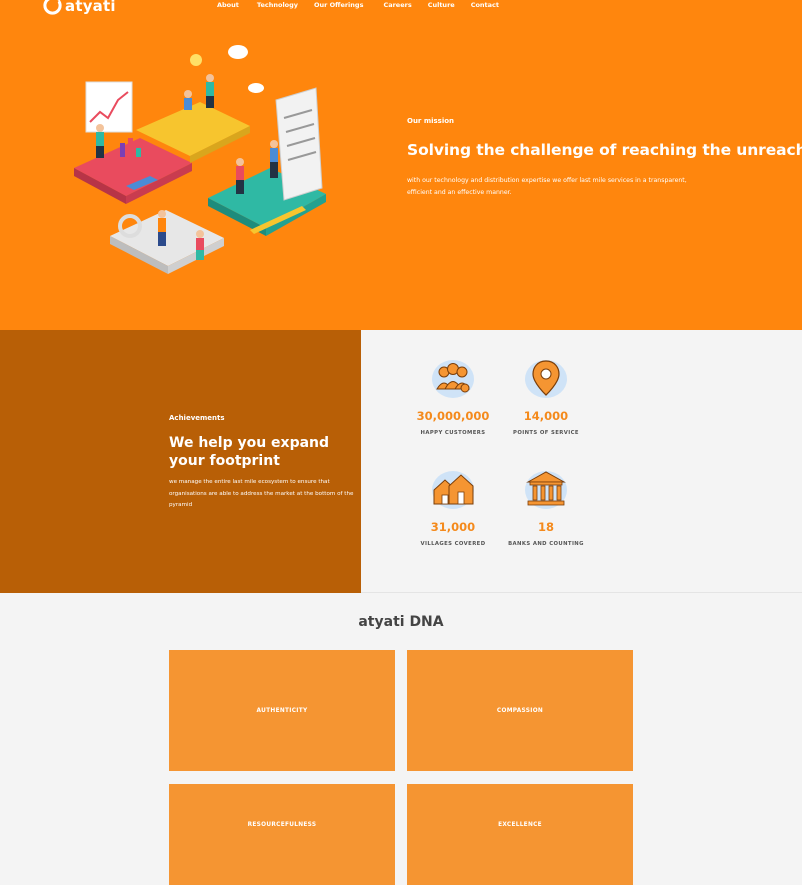 This screenshot has width=802, height=885. What do you see at coordinates (401, 622) in the screenshot?
I see `dna-title: atyati DNA` at bounding box center [401, 622].